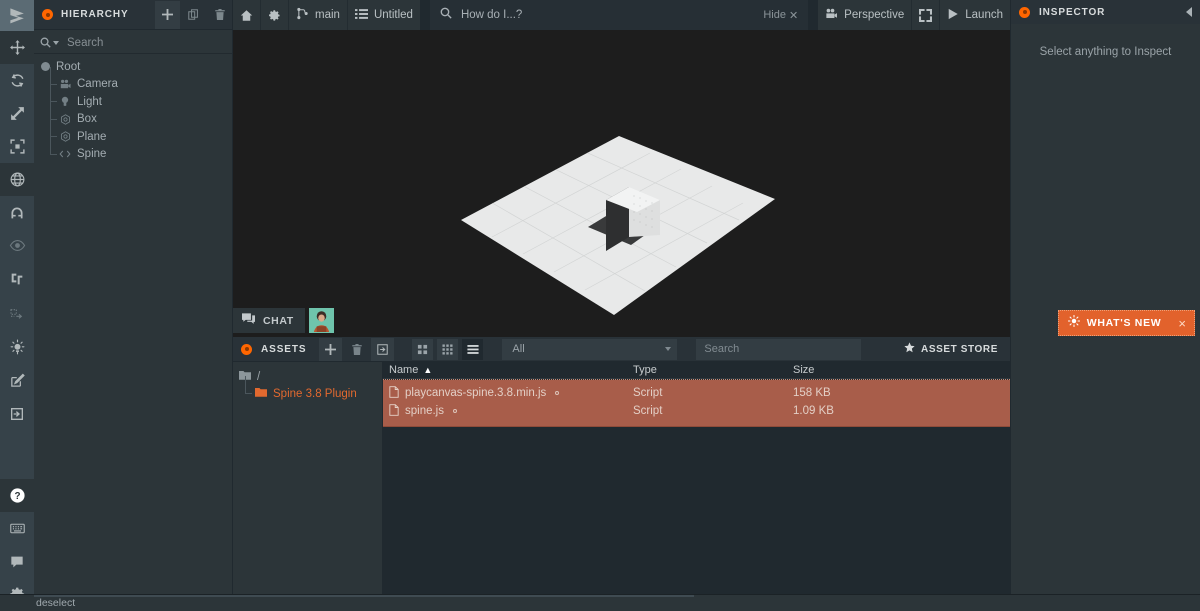  What do you see at coordinates (307, 376) in the screenshot?
I see `folder-item-root: /` at bounding box center [307, 376].